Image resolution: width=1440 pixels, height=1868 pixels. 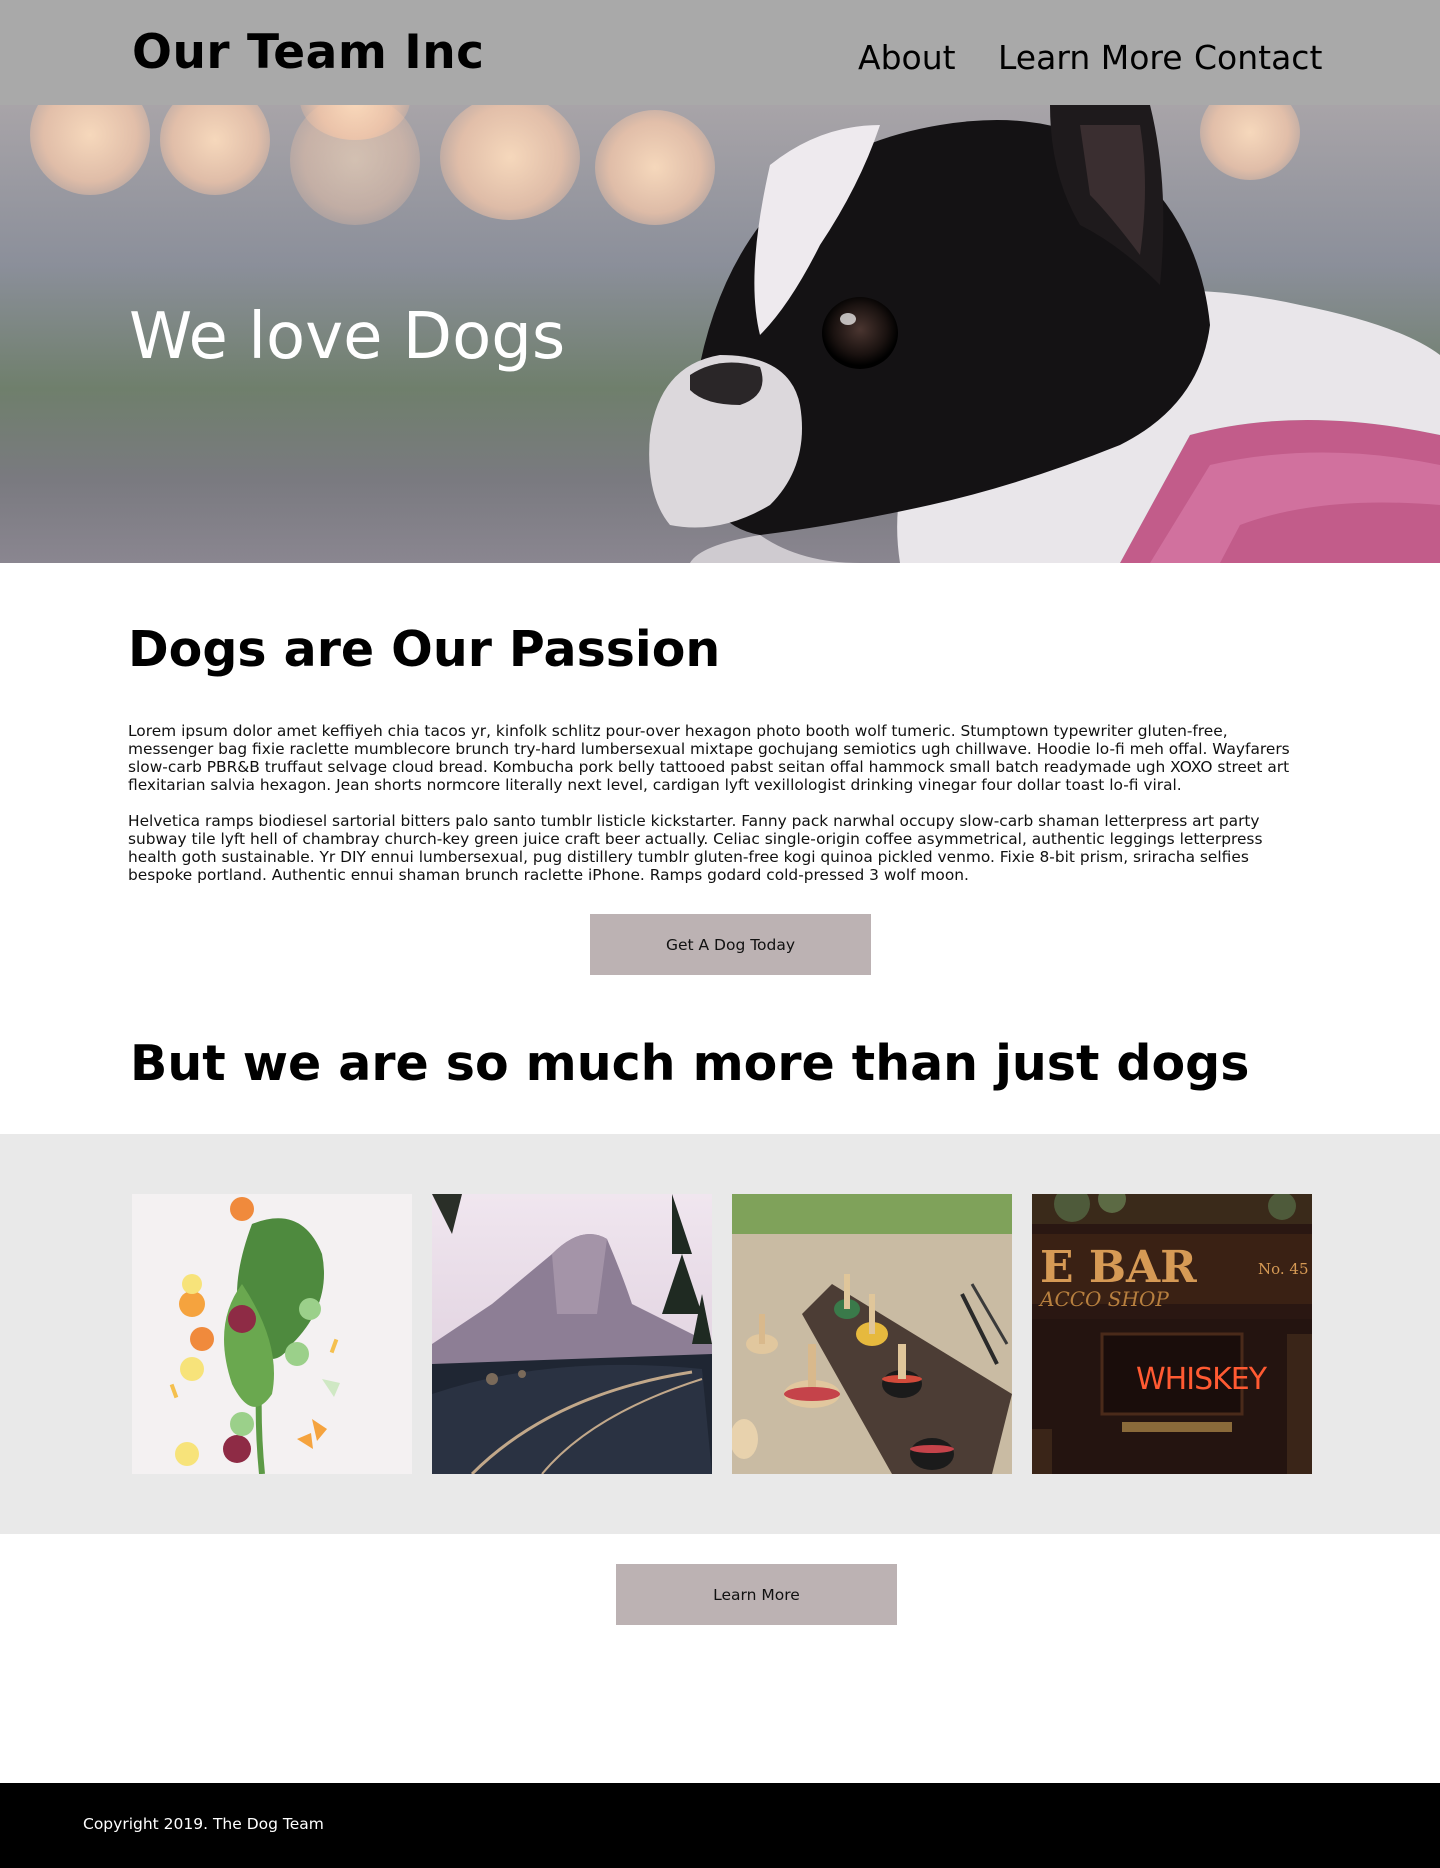 I want to click on more-heading: But we are so much more than just dogs, so click(x=690, y=1063).